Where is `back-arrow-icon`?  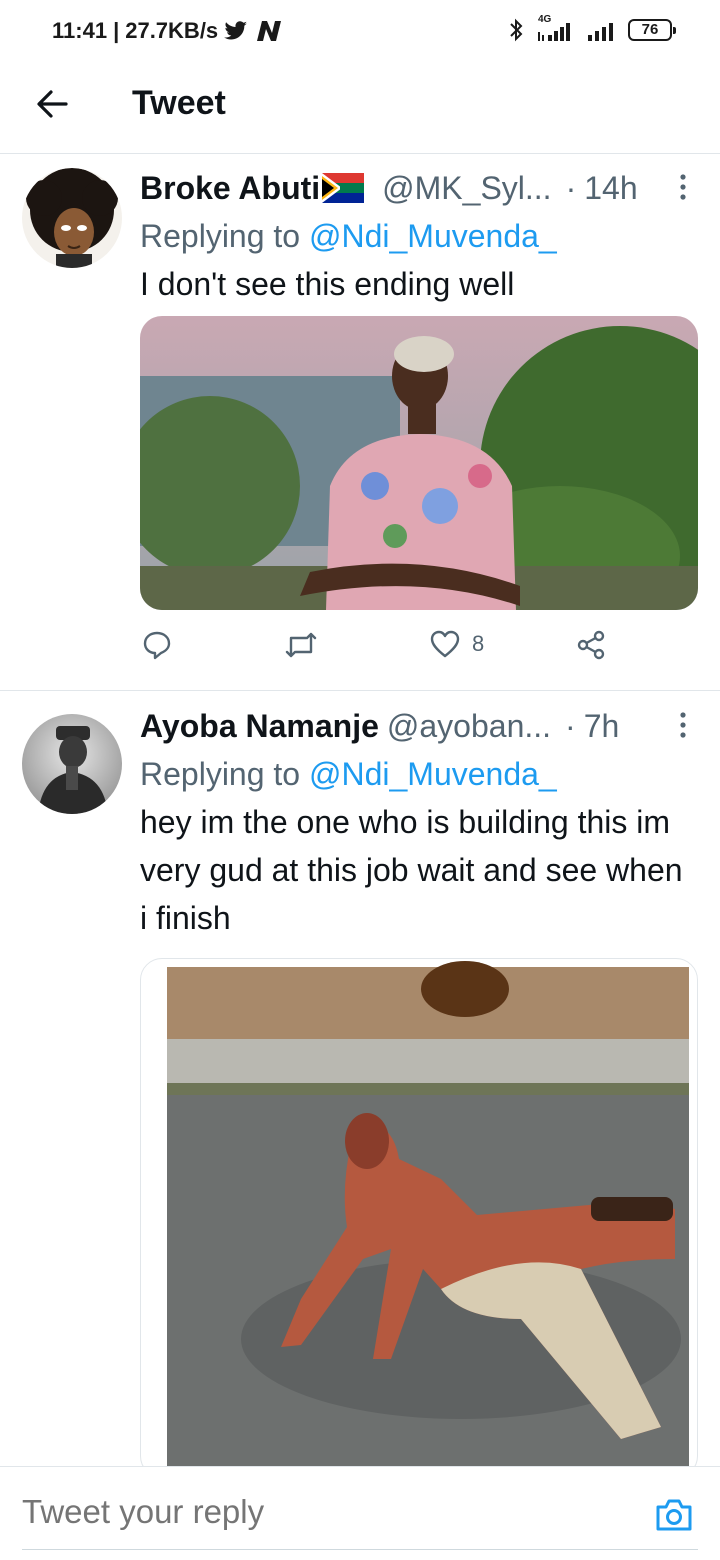
back-arrow-icon is located at coordinates (52, 104).